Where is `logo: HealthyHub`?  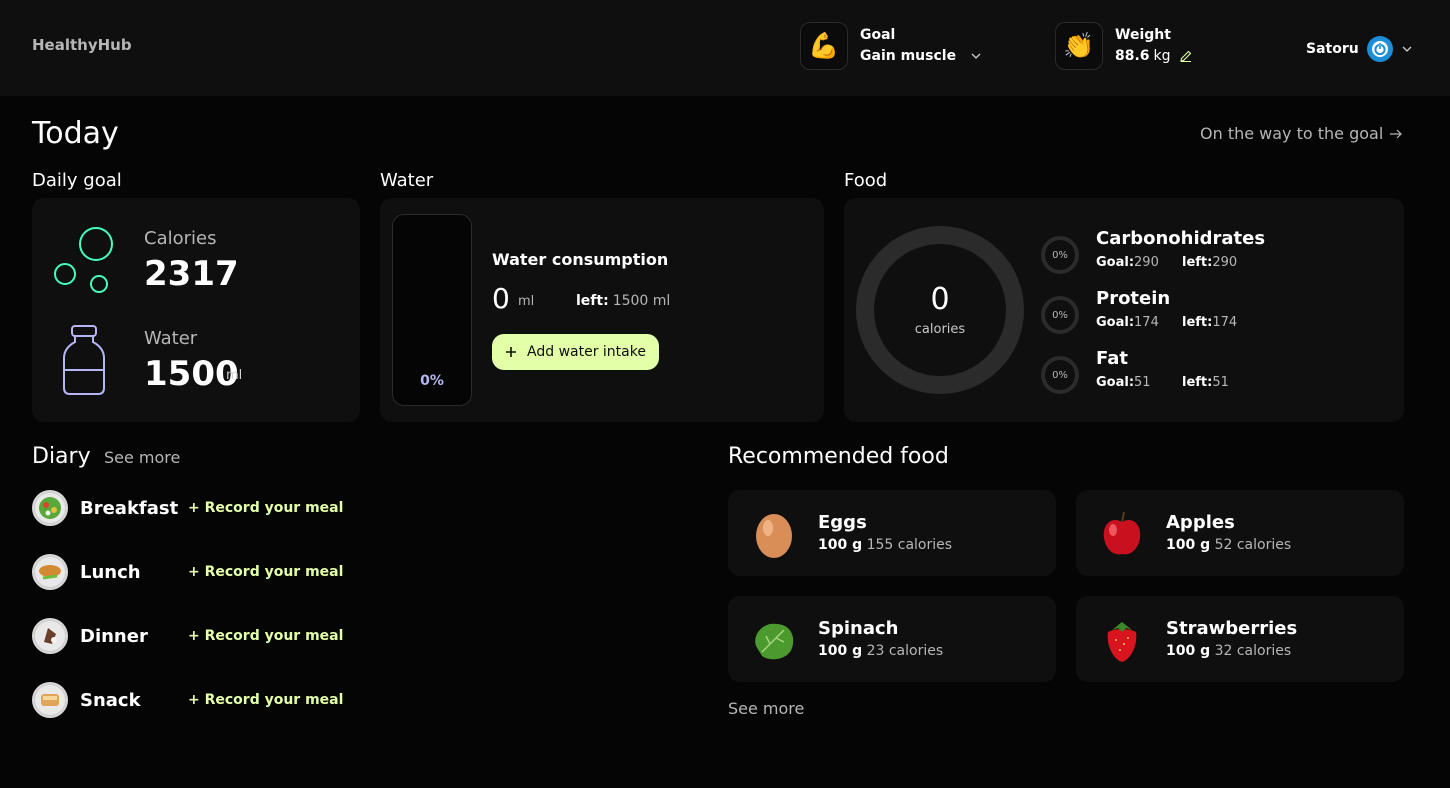
logo: HealthyHub is located at coordinates (82, 45).